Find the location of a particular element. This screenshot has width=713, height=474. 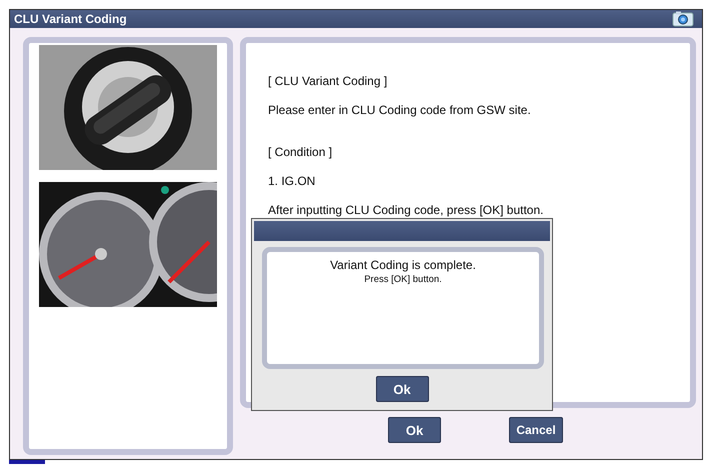

message-detail: Press [OK] button. is located at coordinates (403, 279).